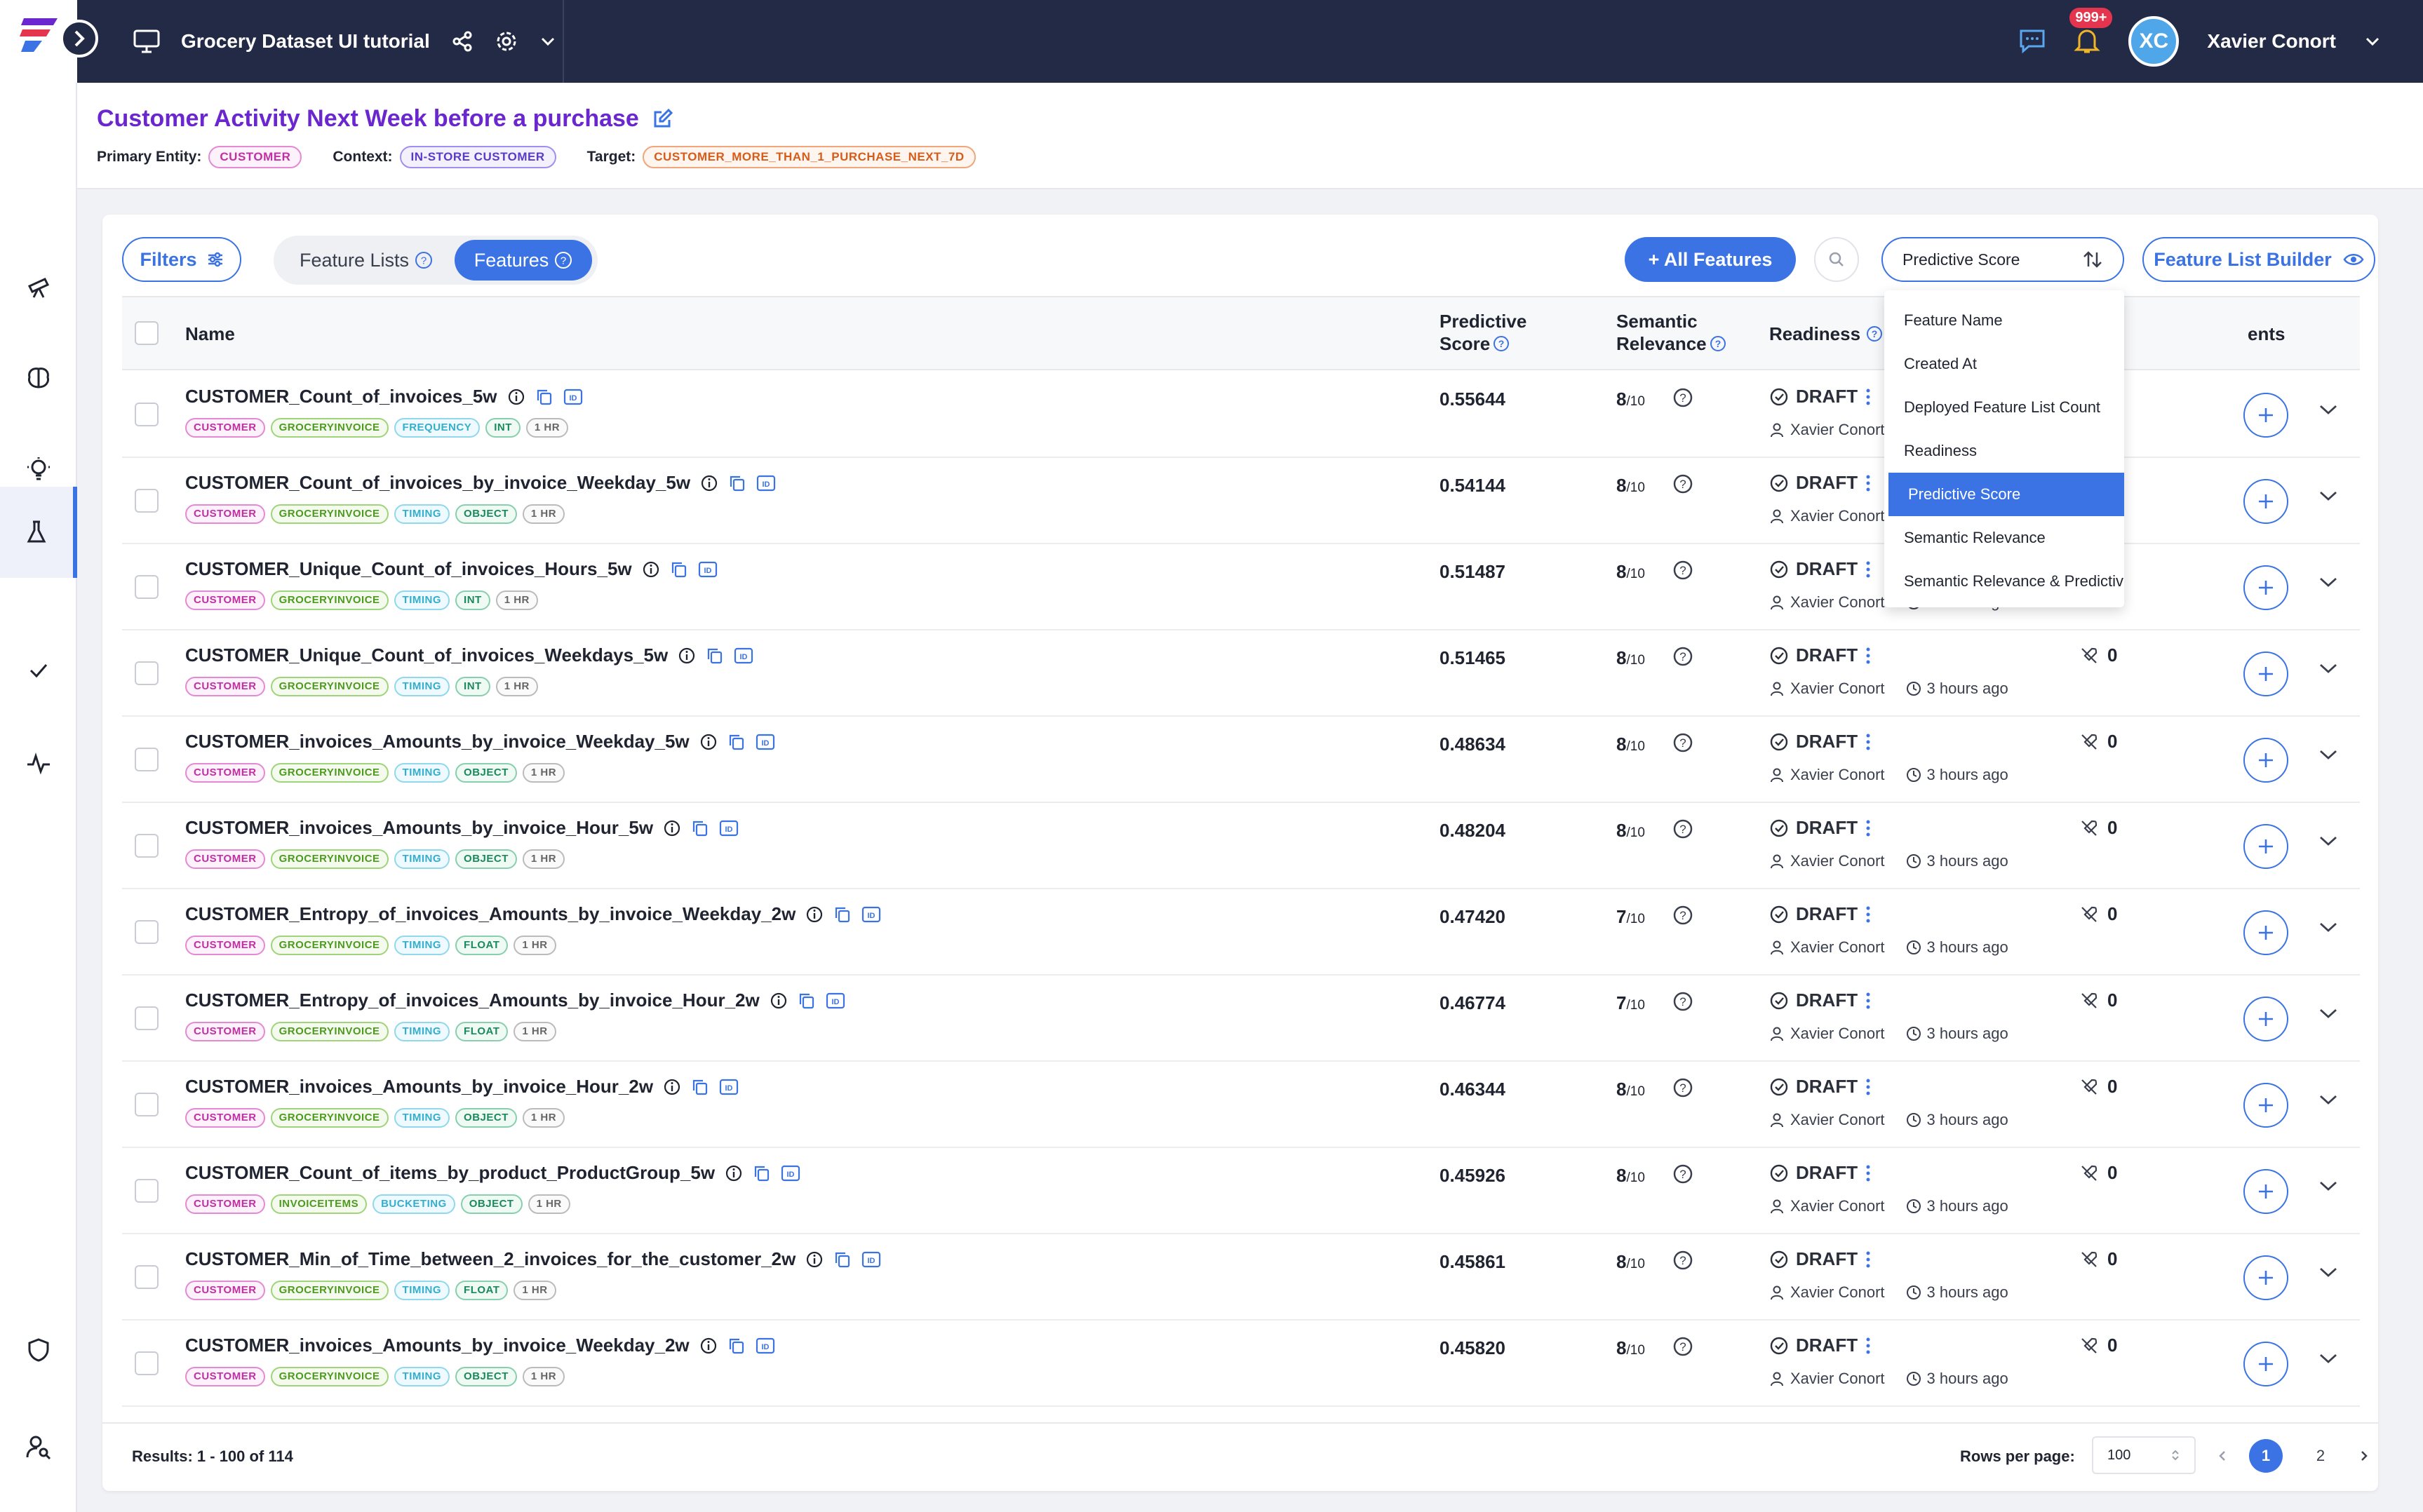 The image size is (2423, 1512). I want to click on edit-icon, so click(663, 119).